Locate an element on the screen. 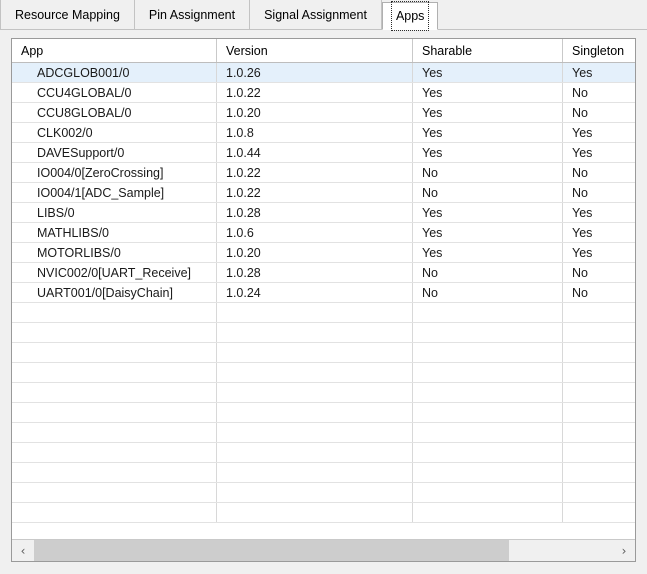  table-header-row: App Version Sharable Singleton is located at coordinates (323, 51).